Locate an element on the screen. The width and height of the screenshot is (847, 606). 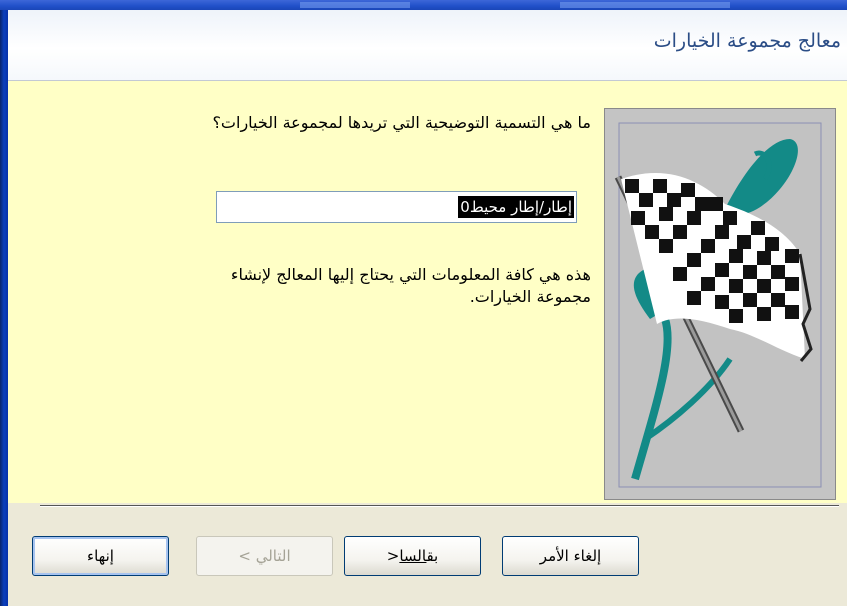
checkered-flag-icon is located at coordinates (718, 305).